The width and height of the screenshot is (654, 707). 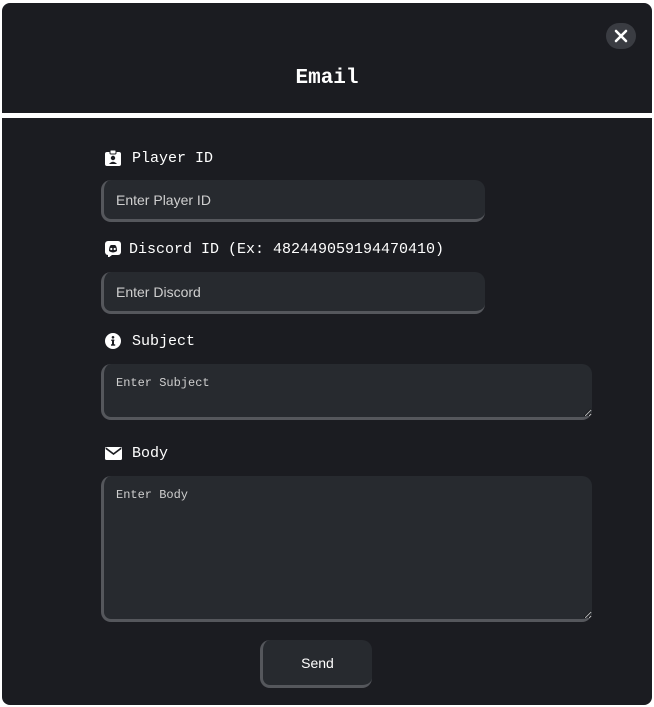 I want to click on player-id-label: Player ID, so click(x=158, y=158).